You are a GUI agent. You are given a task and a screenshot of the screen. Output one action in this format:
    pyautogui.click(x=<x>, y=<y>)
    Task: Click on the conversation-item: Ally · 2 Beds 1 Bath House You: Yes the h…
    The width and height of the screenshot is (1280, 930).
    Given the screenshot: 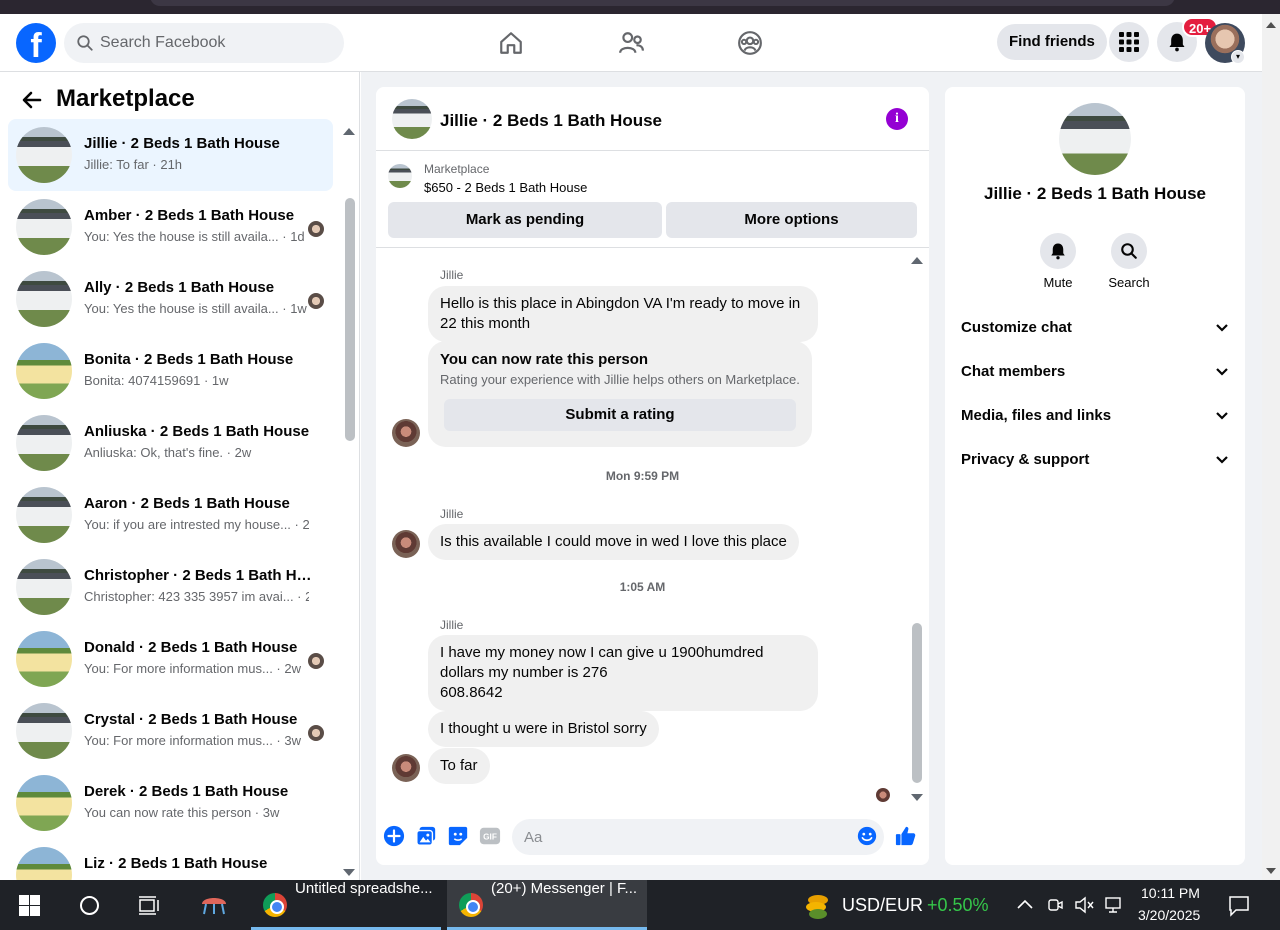 What is the action you would take?
    pyautogui.click(x=170, y=299)
    